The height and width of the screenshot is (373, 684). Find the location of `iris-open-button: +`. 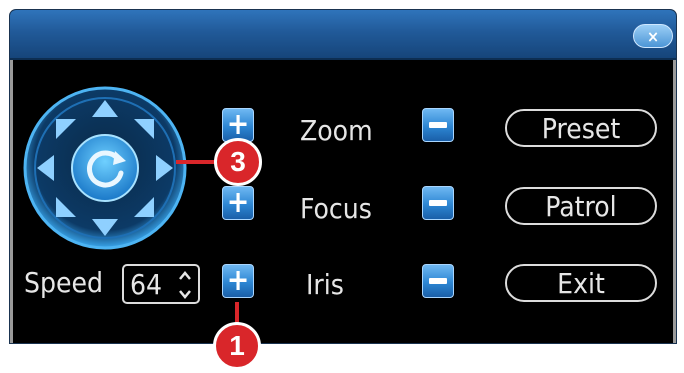

iris-open-button: + is located at coordinates (238, 281).